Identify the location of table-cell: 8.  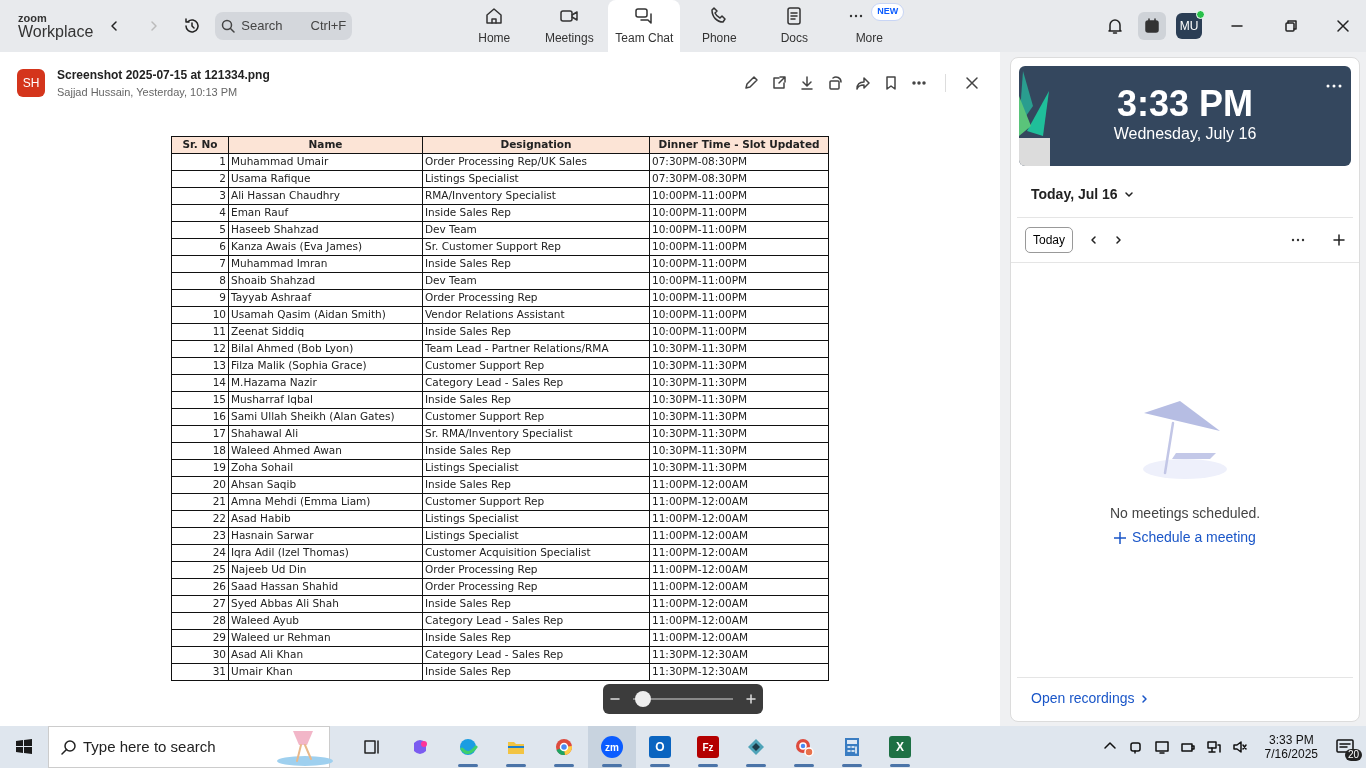
(200, 280).